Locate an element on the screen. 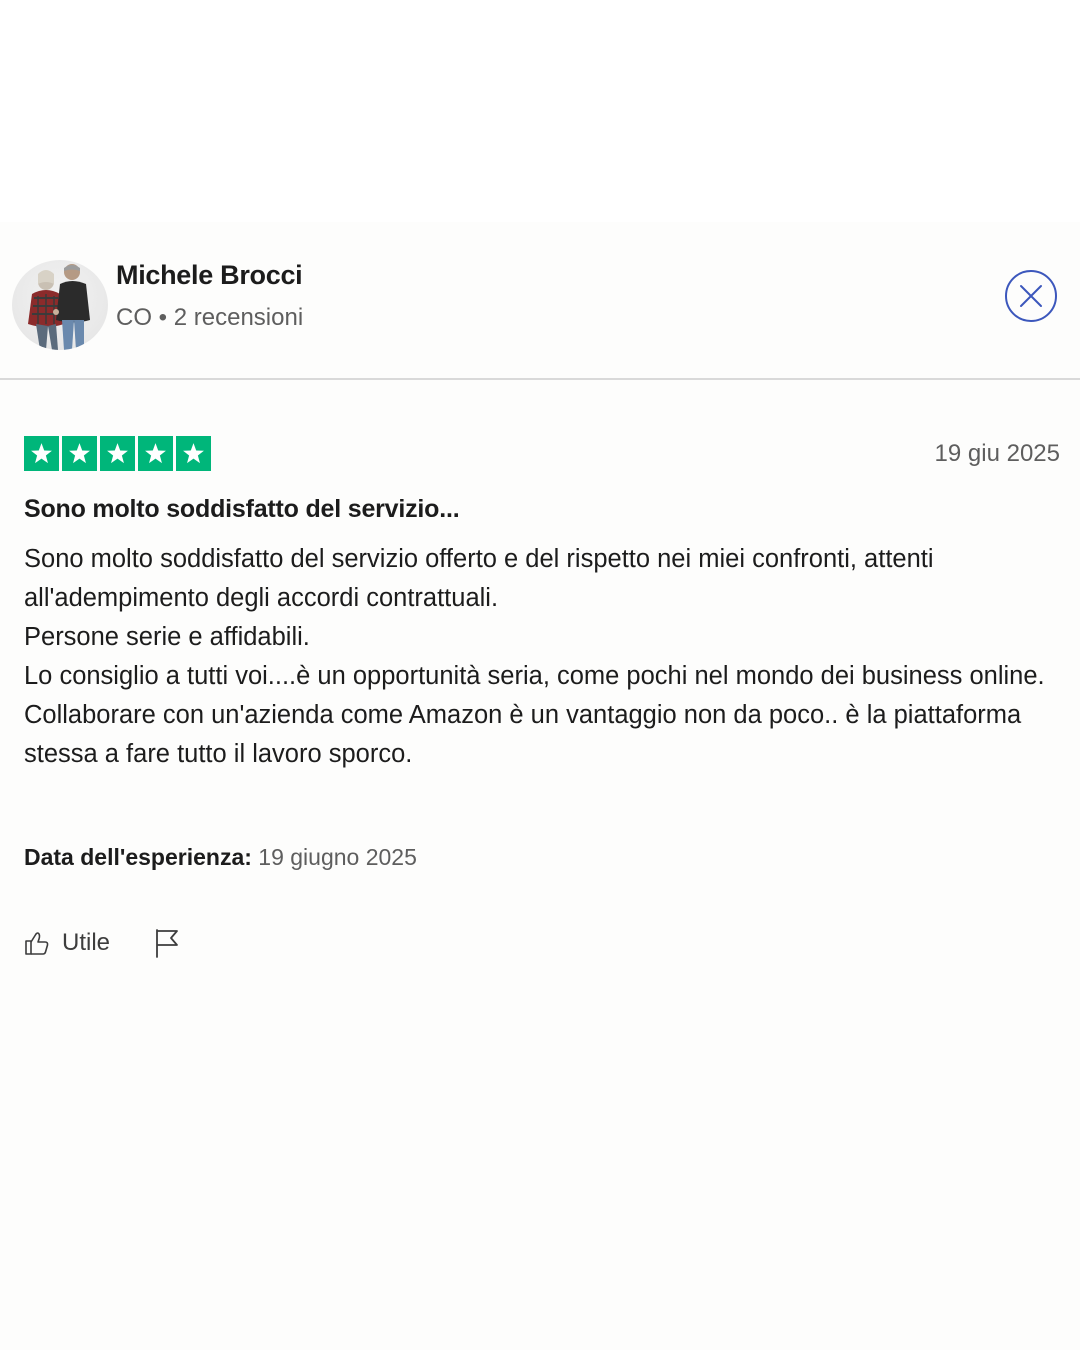  avatar-photo is located at coordinates (59, 307).